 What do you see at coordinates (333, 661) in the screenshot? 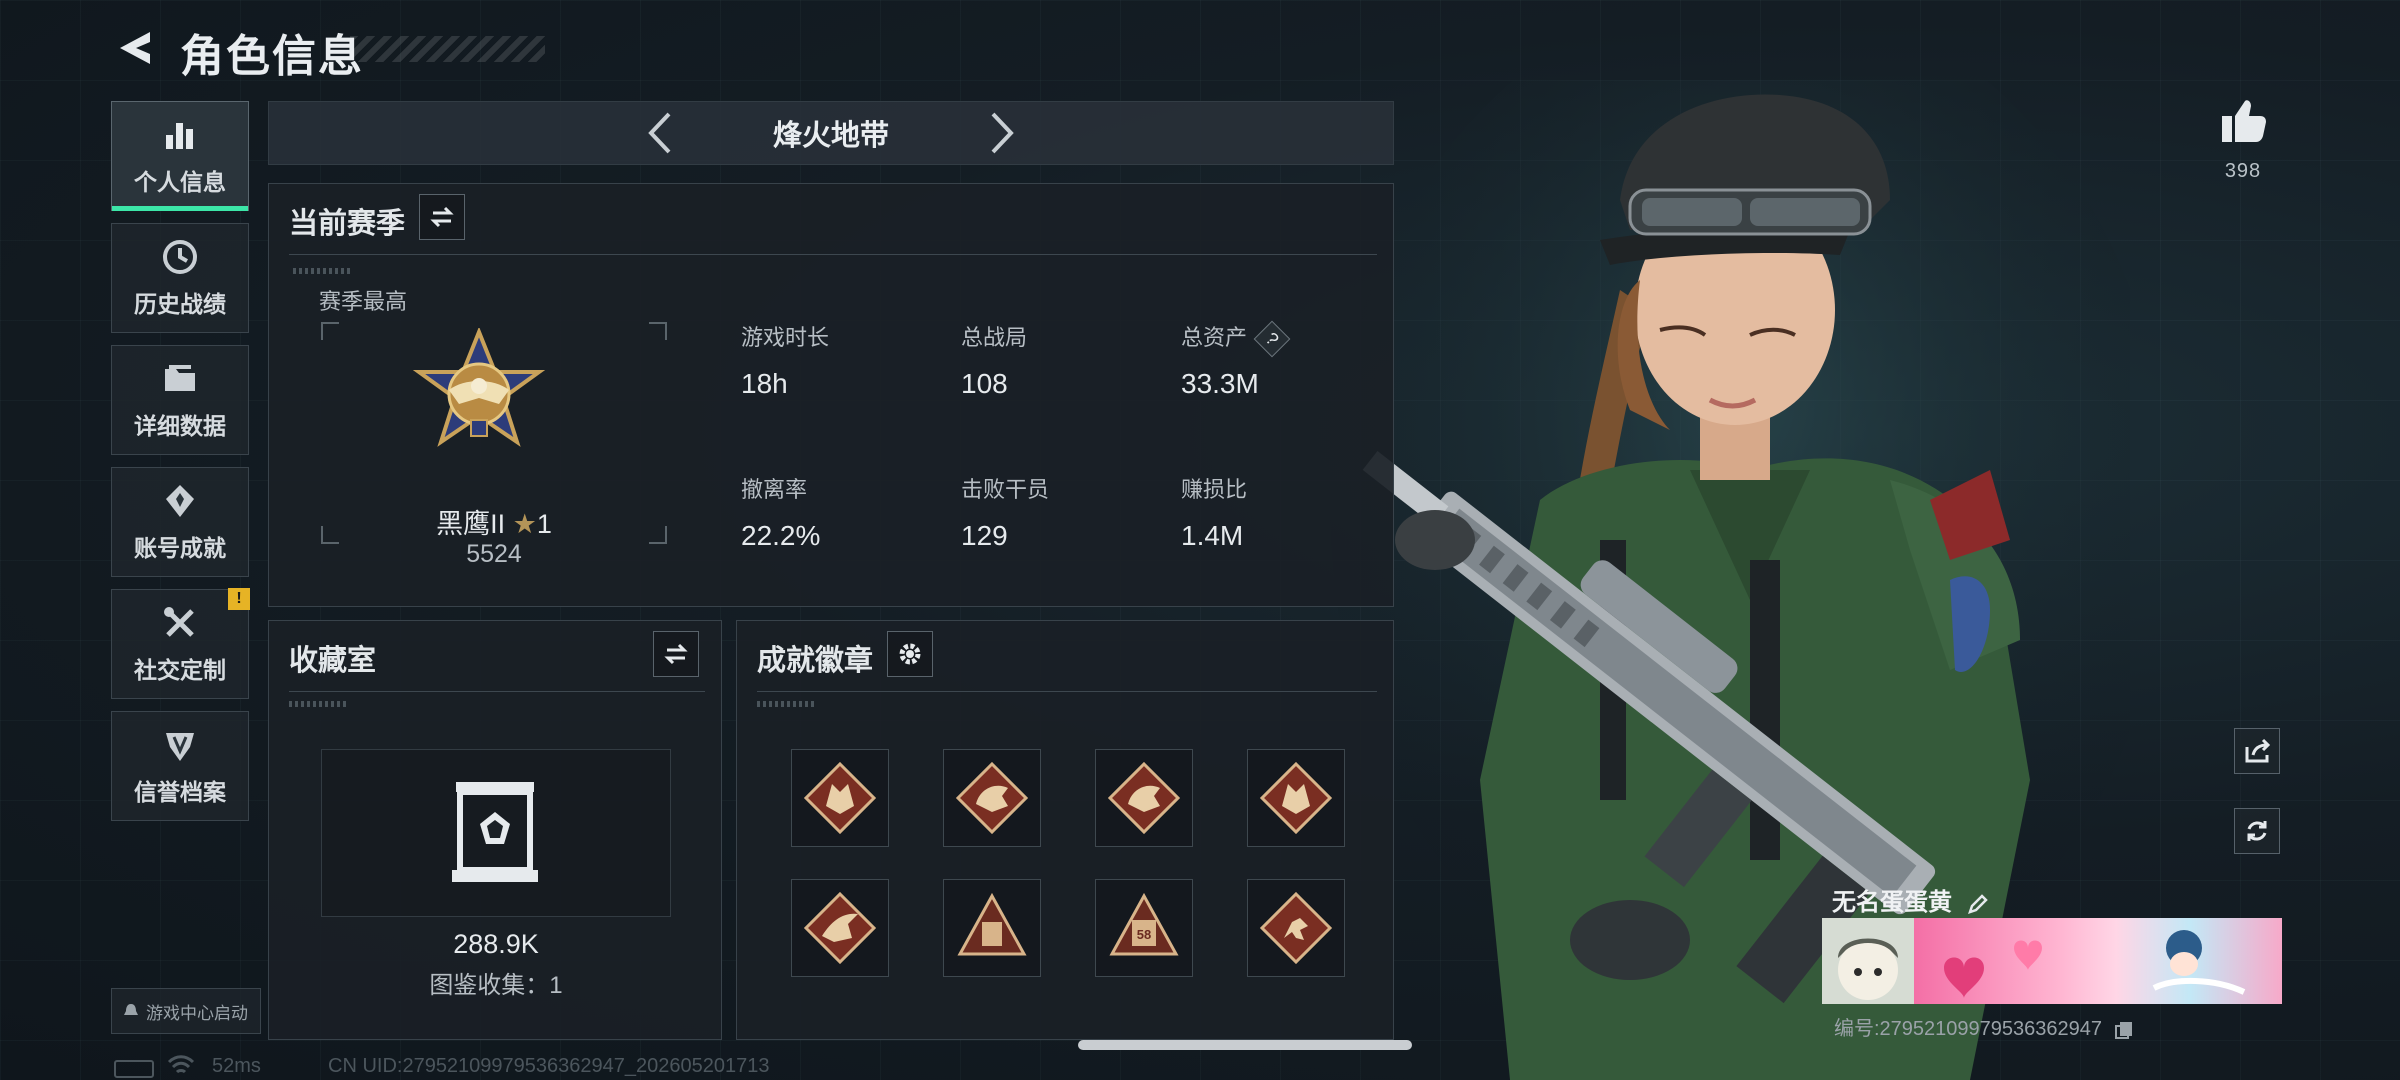
I see `collection-title: 收藏室` at bounding box center [333, 661].